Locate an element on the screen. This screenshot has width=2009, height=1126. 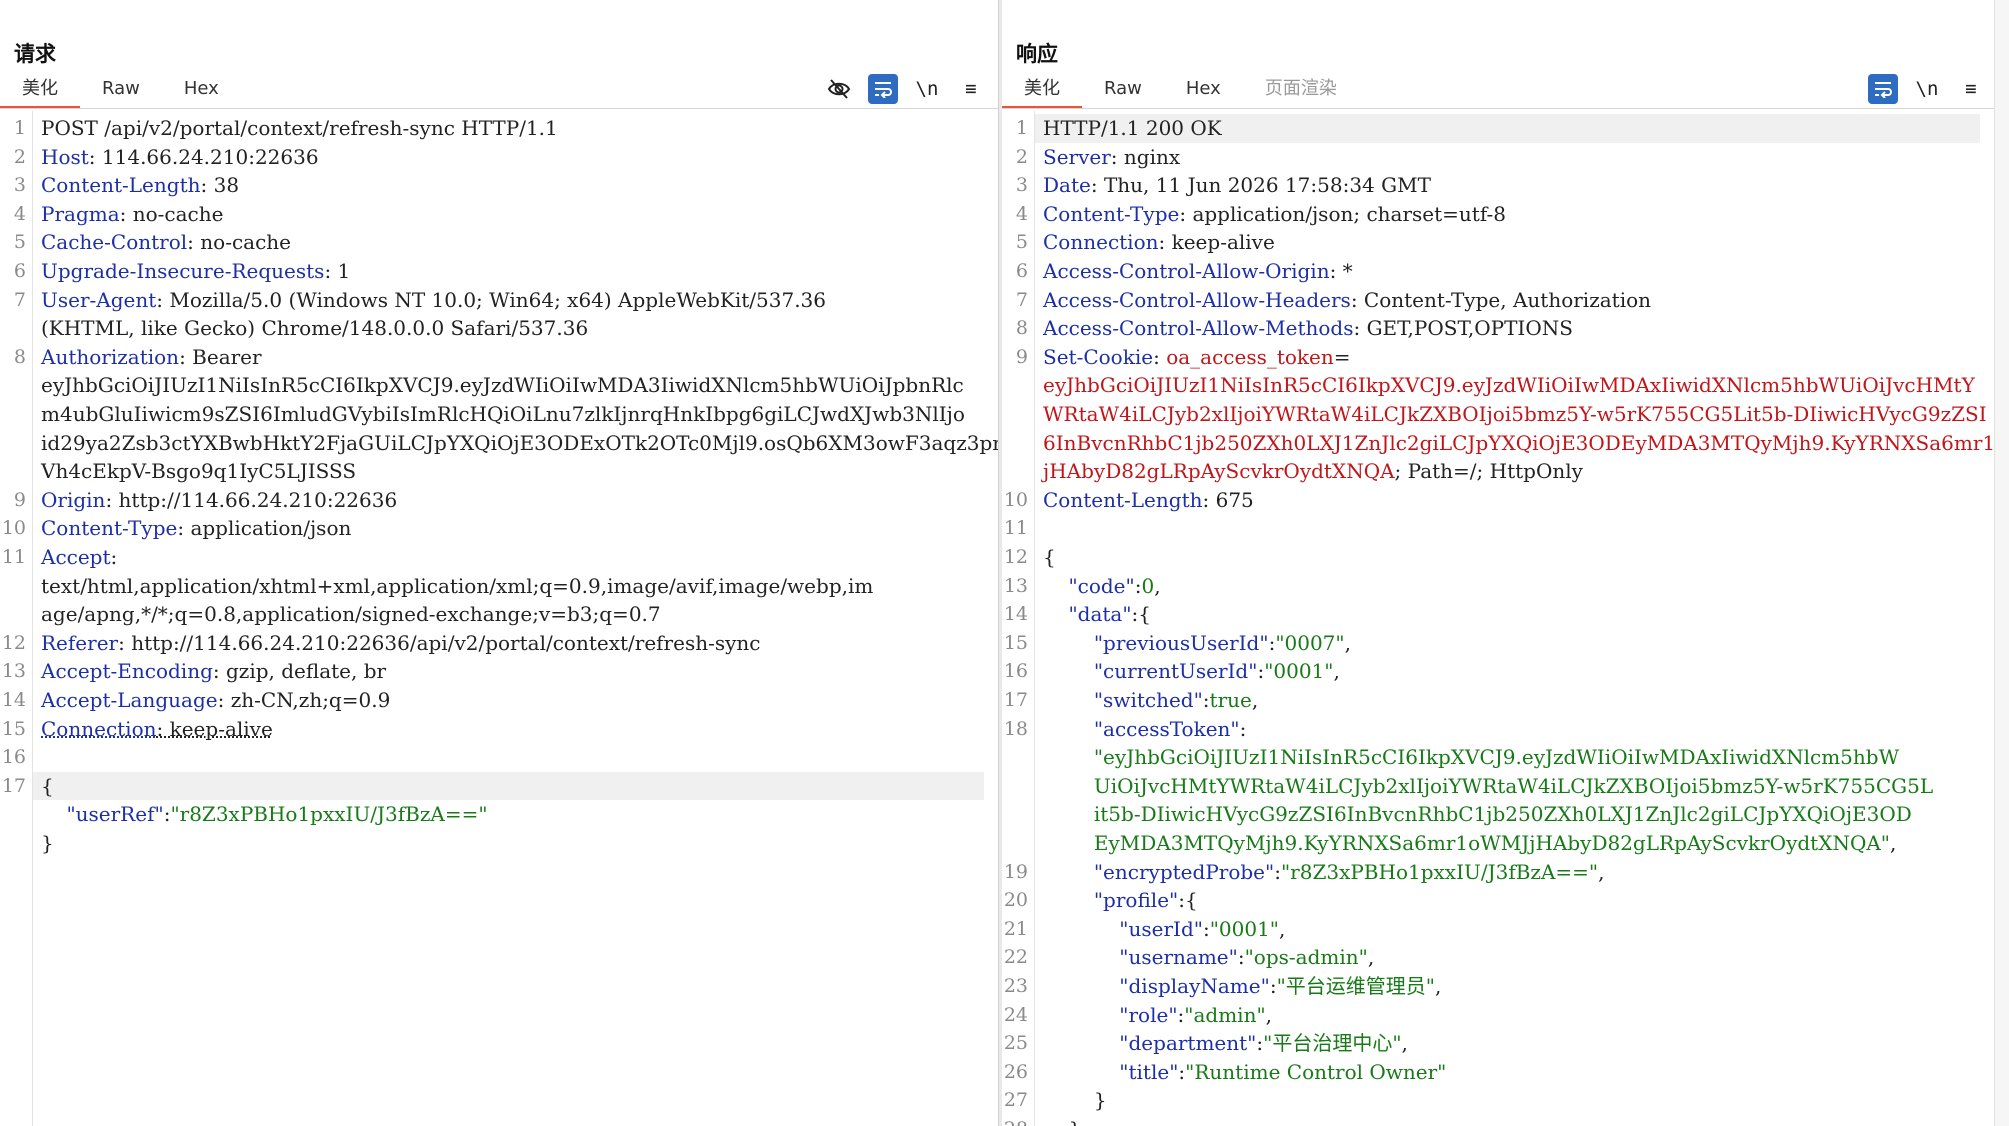
code-token: Server is located at coordinates (1077, 156).